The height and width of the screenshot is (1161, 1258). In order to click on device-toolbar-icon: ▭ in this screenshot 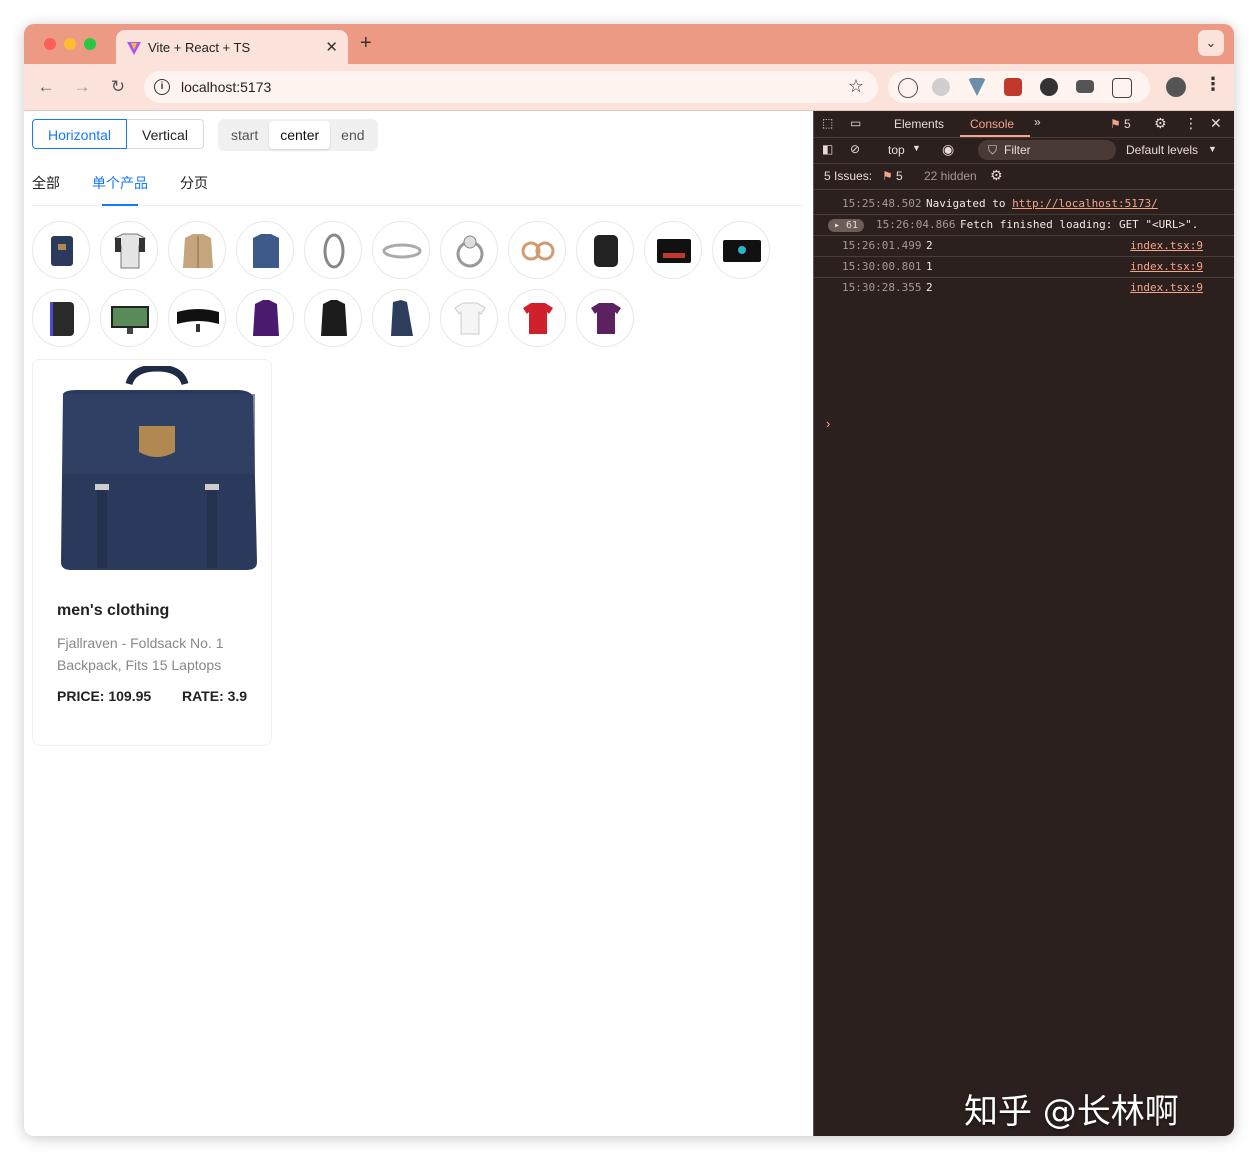, I will do `click(855, 123)`.